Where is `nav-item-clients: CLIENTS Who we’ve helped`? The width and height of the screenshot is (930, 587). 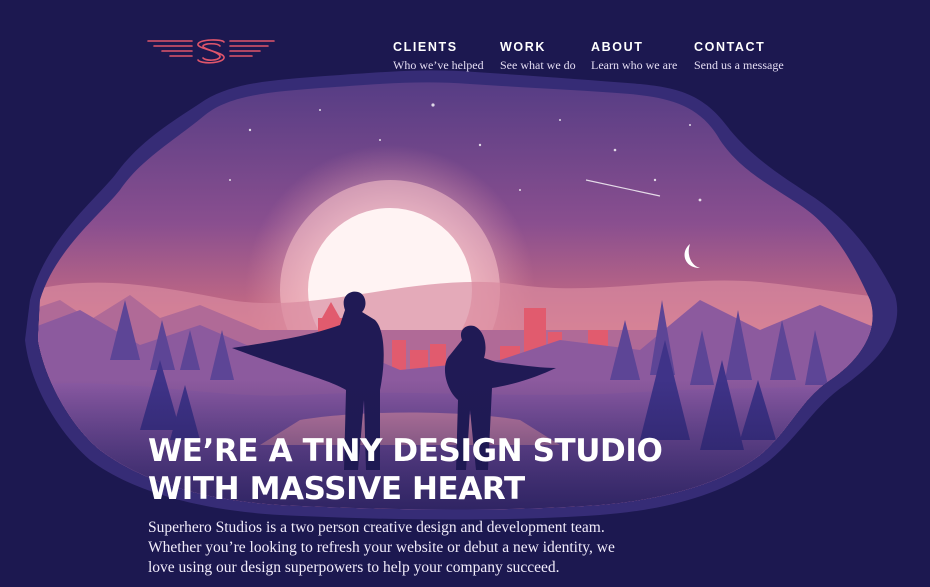
nav-item-clients: CLIENTS Who we’ve helped is located at coordinates (438, 56).